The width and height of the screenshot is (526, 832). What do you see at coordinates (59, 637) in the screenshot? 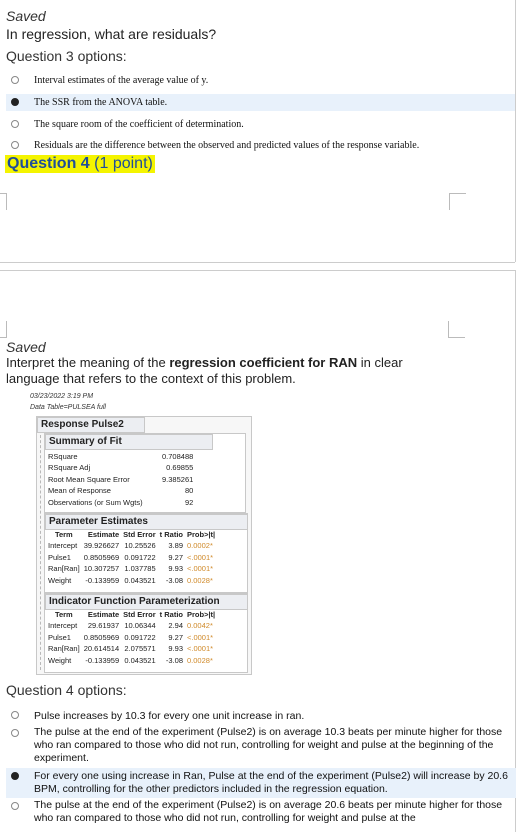
I see `ifp-cell: Pulse1` at bounding box center [59, 637].